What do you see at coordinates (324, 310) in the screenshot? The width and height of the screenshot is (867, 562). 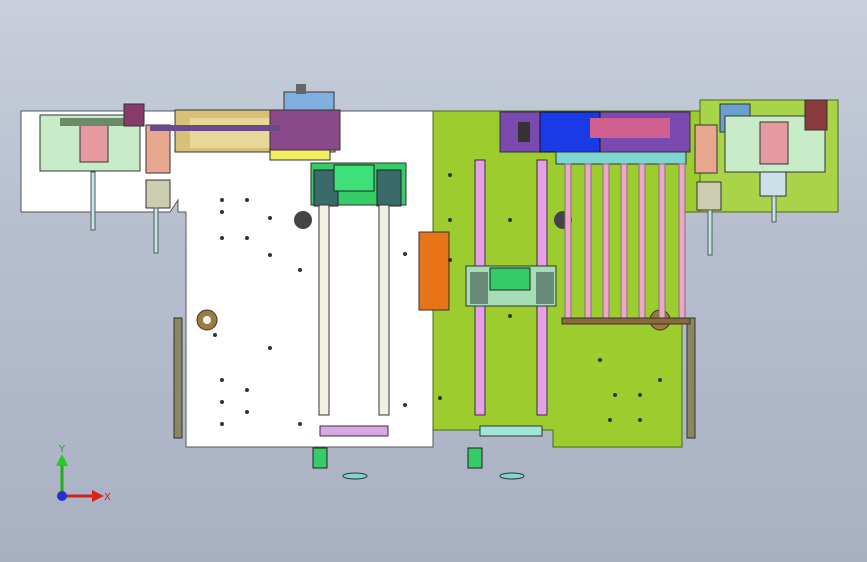 I see `left-rail-a` at bounding box center [324, 310].